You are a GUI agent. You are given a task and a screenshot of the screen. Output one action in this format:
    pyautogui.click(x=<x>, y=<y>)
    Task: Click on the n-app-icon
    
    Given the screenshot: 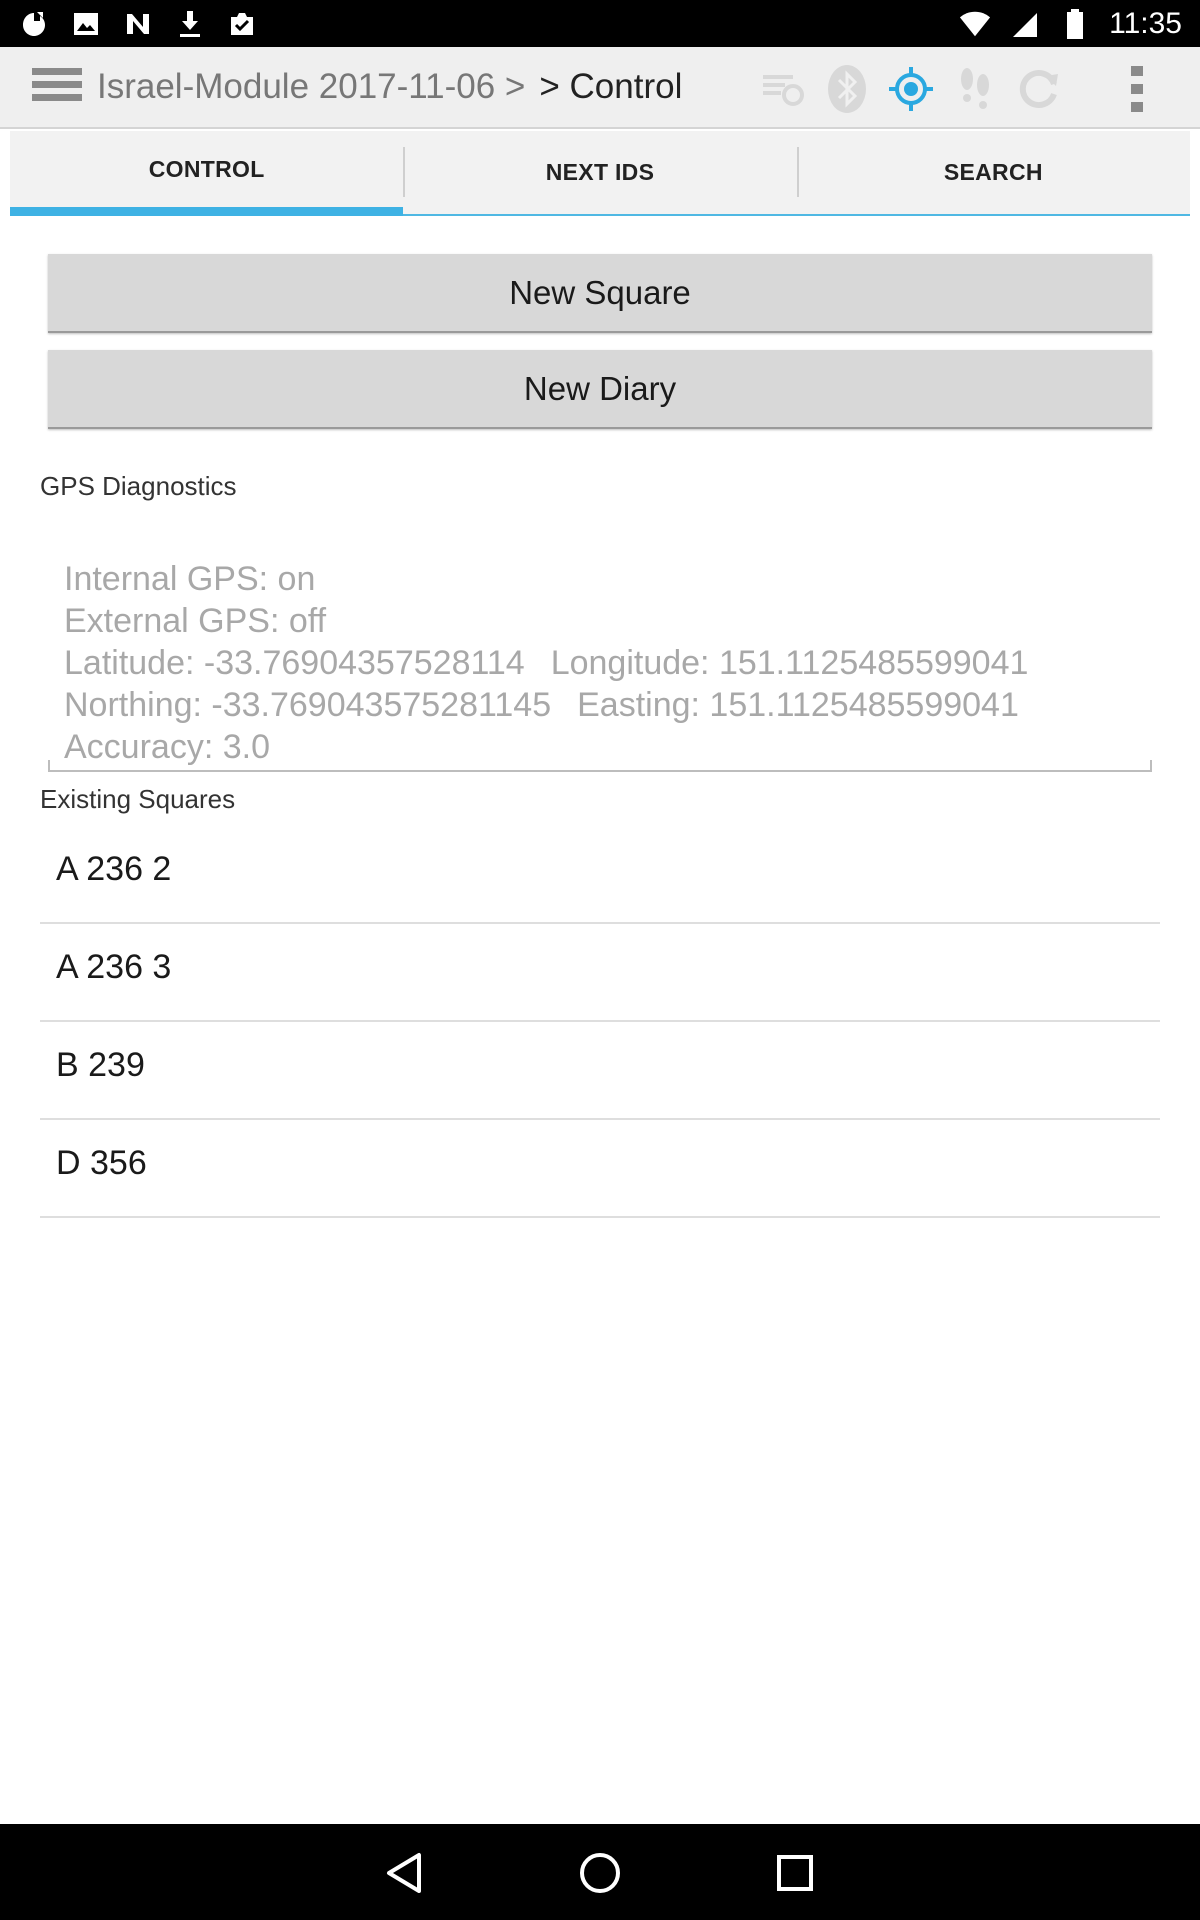 What is the action you would take?
    pyautogui.click(x=138, y=24)
    